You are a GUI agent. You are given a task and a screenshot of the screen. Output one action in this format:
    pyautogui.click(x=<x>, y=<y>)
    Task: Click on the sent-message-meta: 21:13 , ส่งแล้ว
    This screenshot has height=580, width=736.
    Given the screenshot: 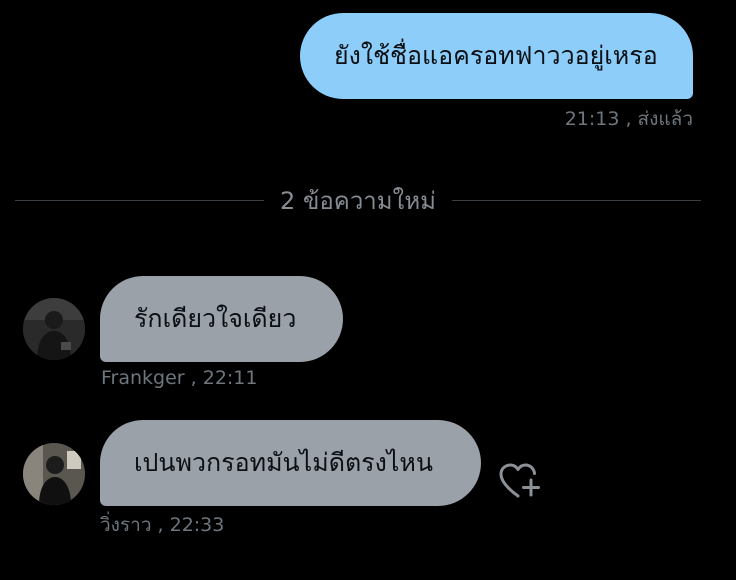 What is the action you would take?
    pyautogui.click(x=628, y=119)
    